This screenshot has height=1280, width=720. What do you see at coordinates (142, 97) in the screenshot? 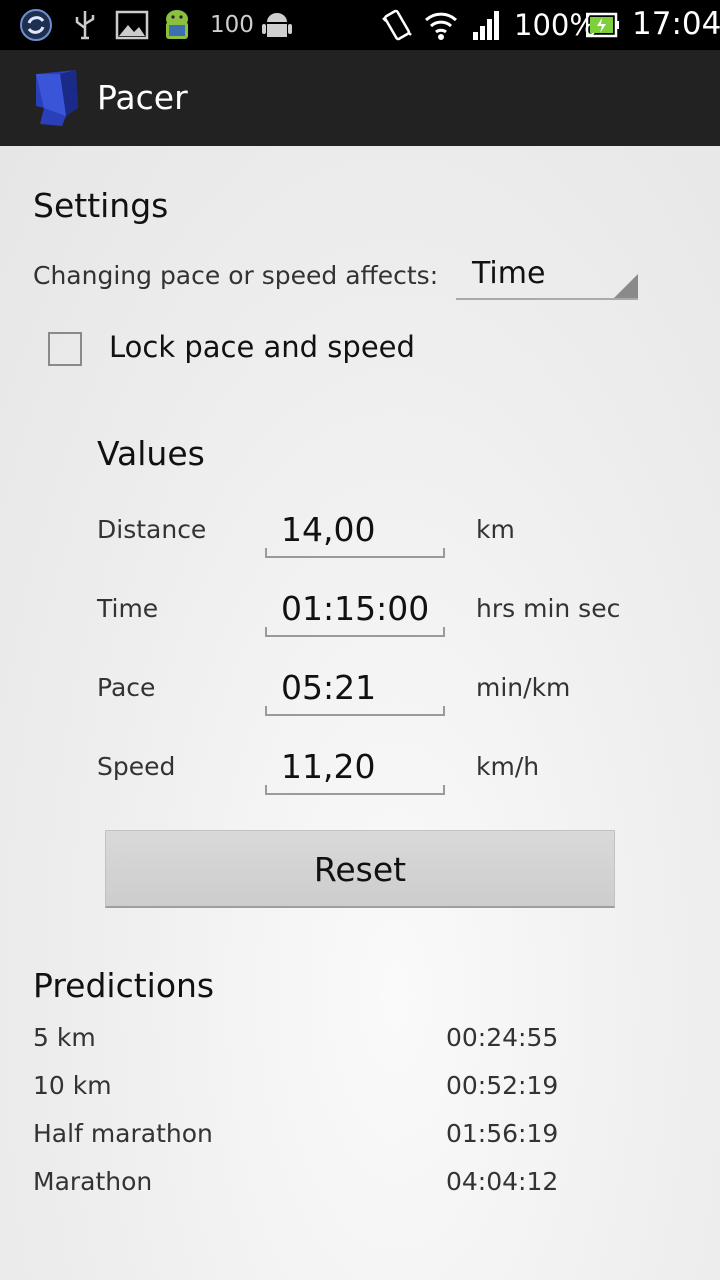
I see `app-title: Pacer` at bounding box center [142, 97].